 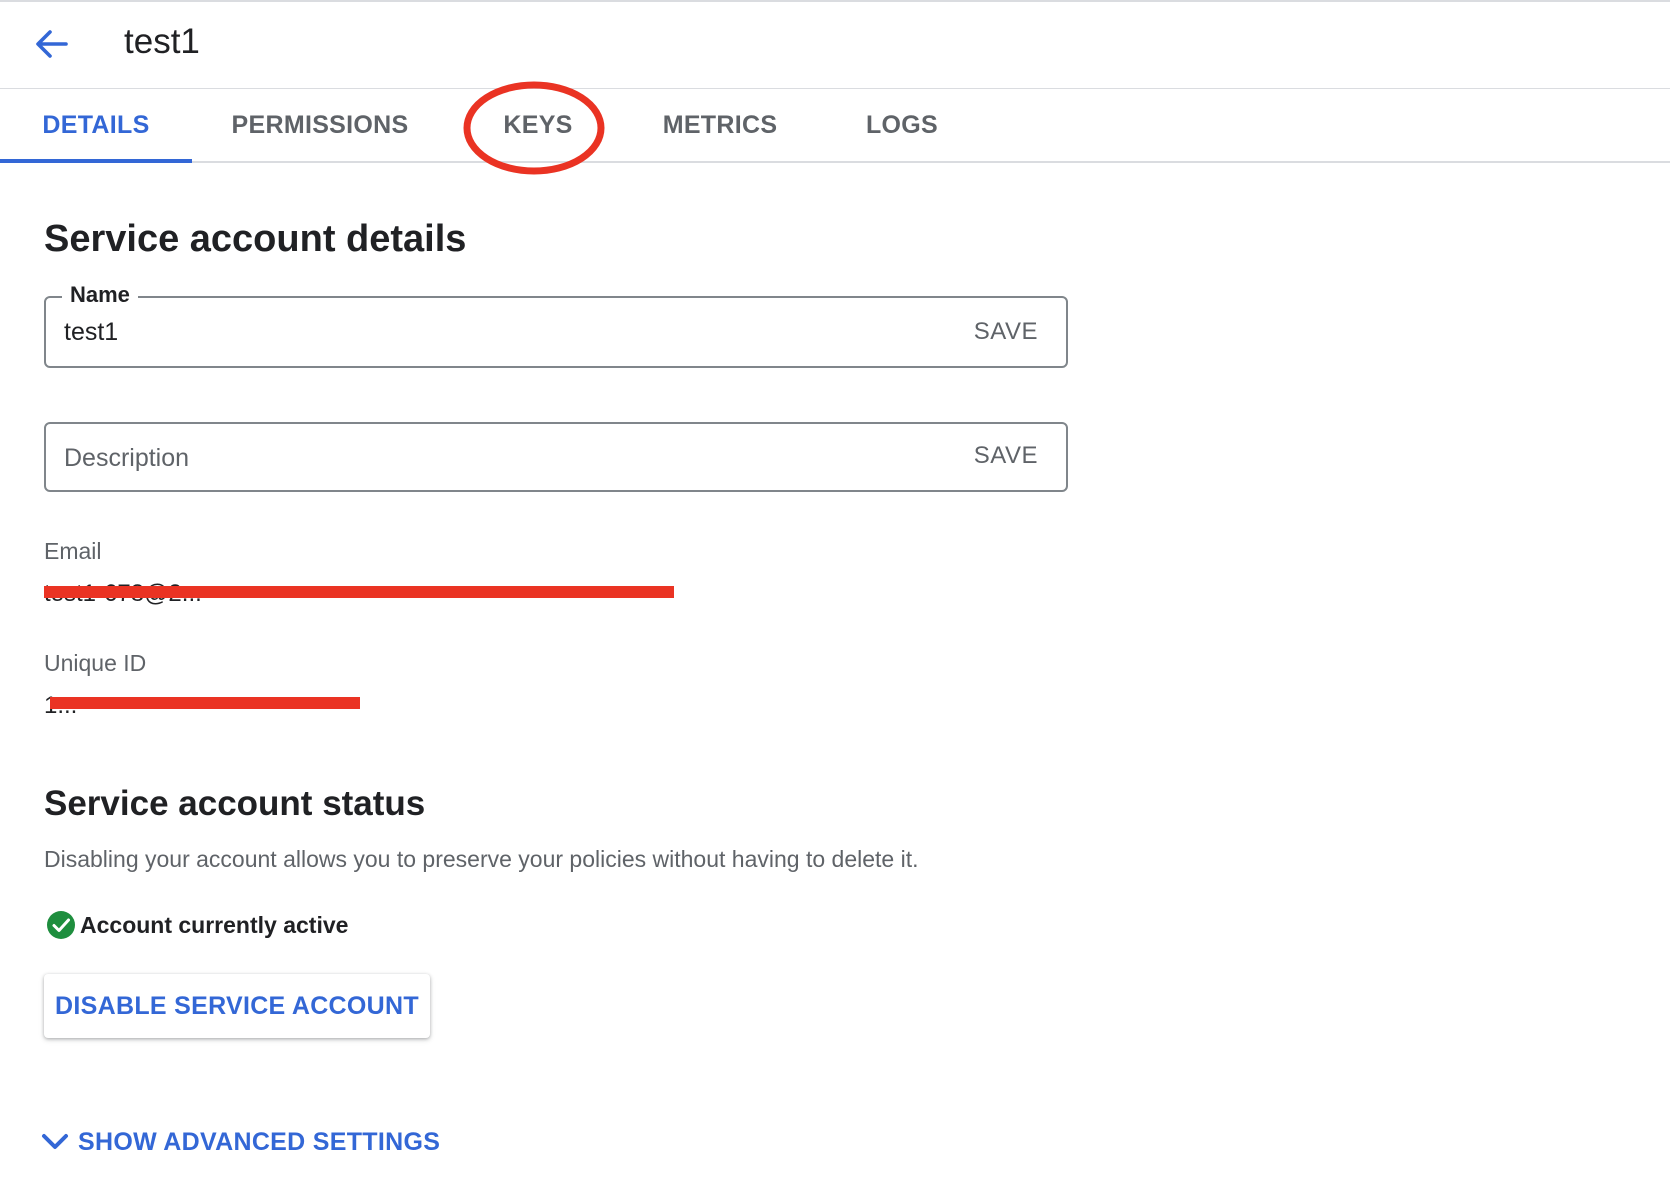 What do you see at coordinates (162, 41) in the screenshot?
I see `page-title: test1` at bounding box center [162, 41].